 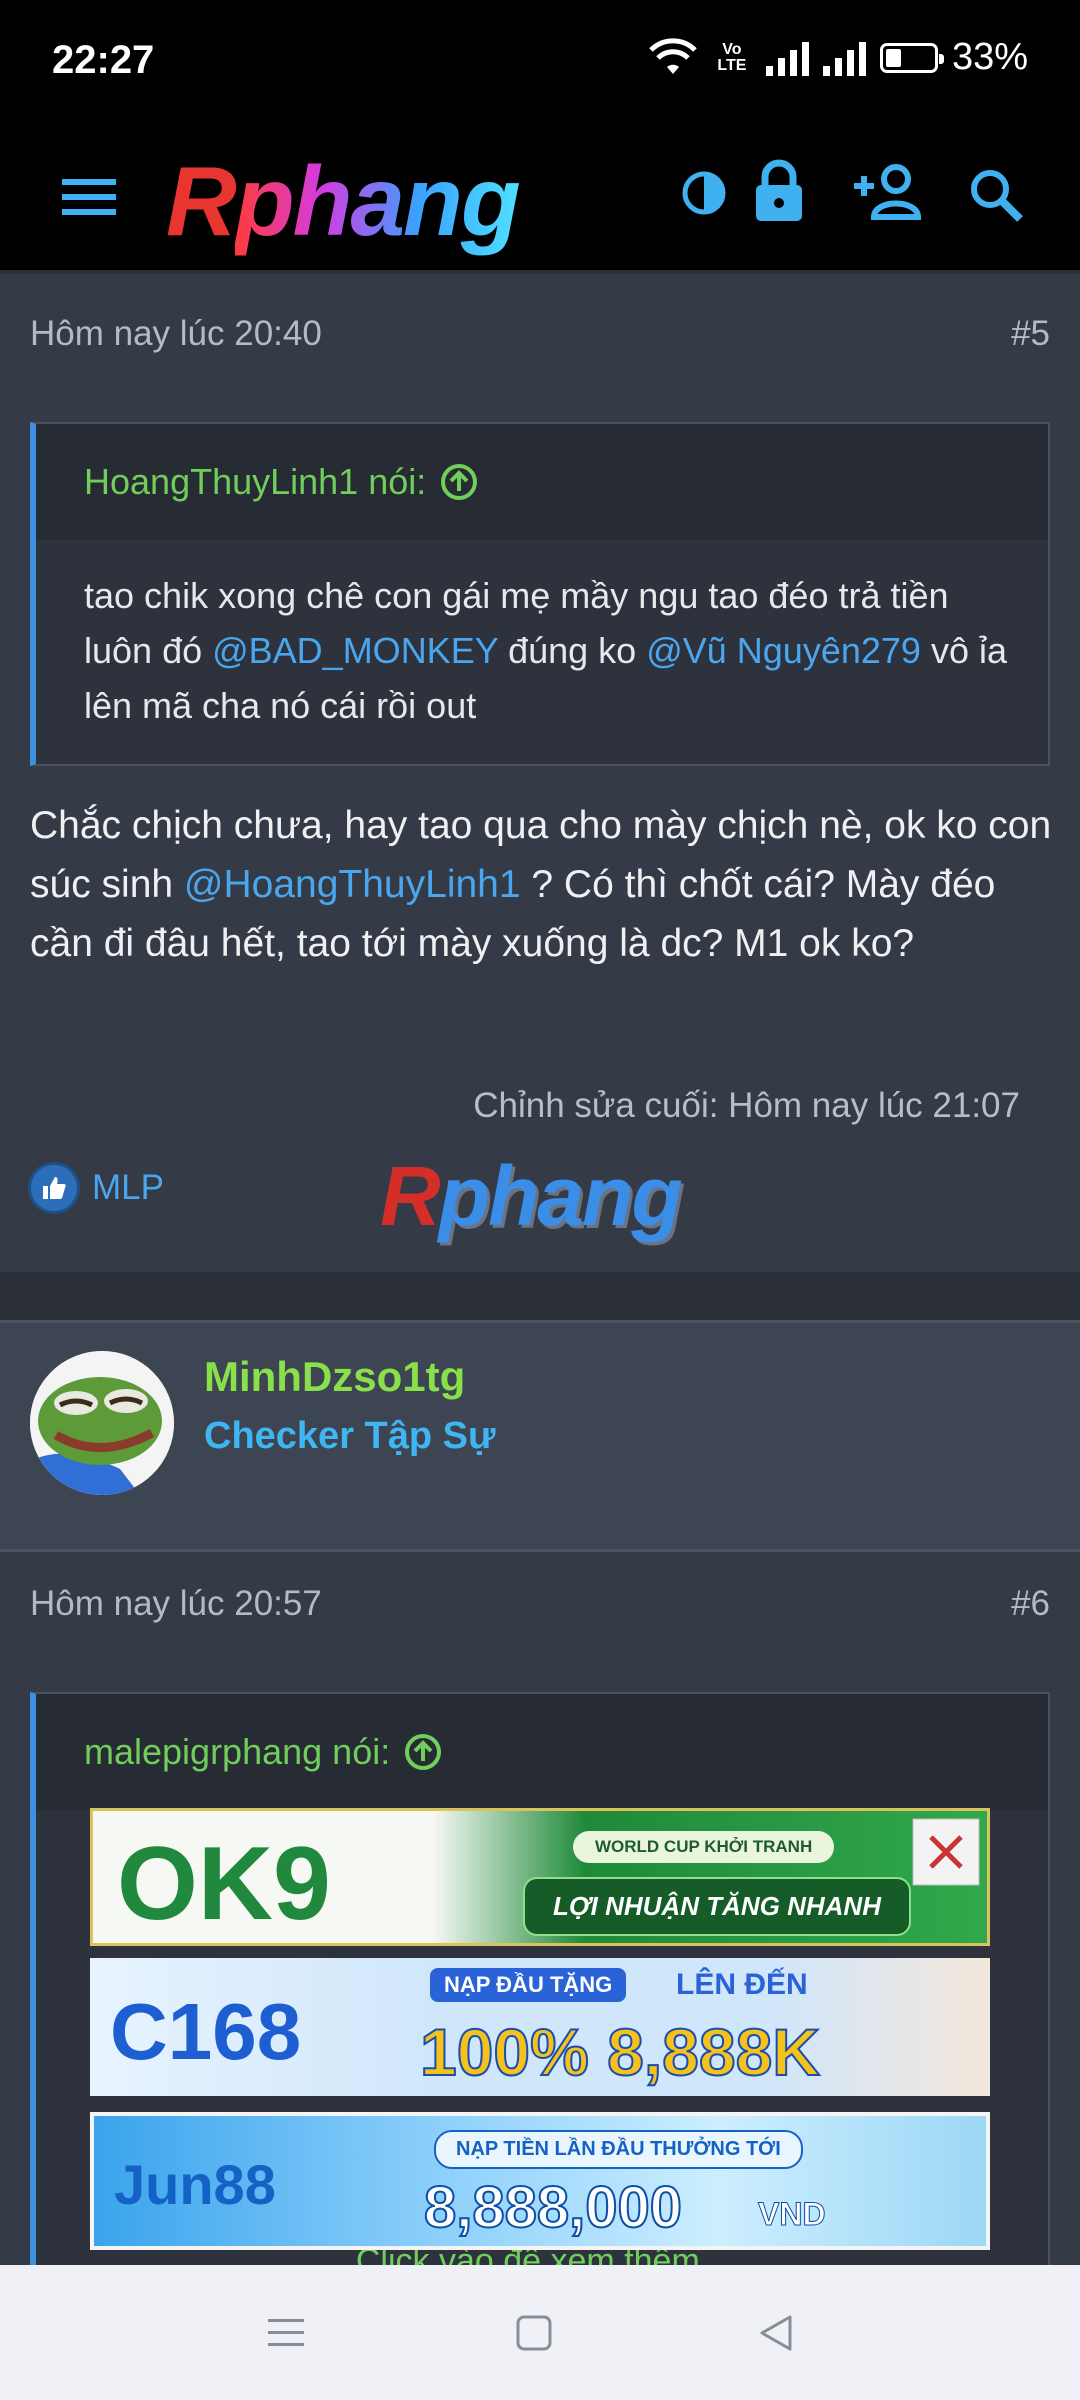 What do you see at coordinates (176, 1604) in the screenshot?
I see `post-timestamp: Hôm nay lúc 20:57` at bounding box center [176, 1604].